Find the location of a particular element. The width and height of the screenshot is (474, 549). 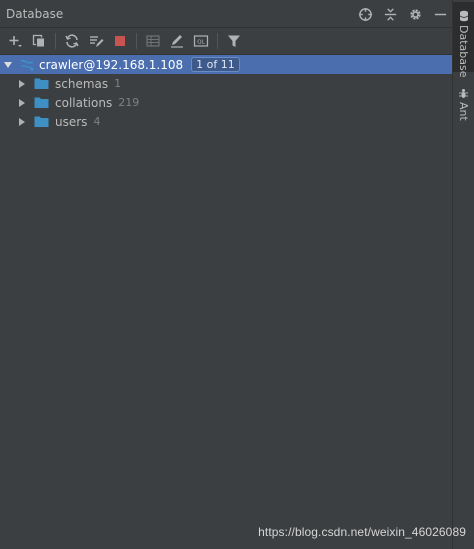

tree-node-count: 4 is located at coordinates (97, 121).